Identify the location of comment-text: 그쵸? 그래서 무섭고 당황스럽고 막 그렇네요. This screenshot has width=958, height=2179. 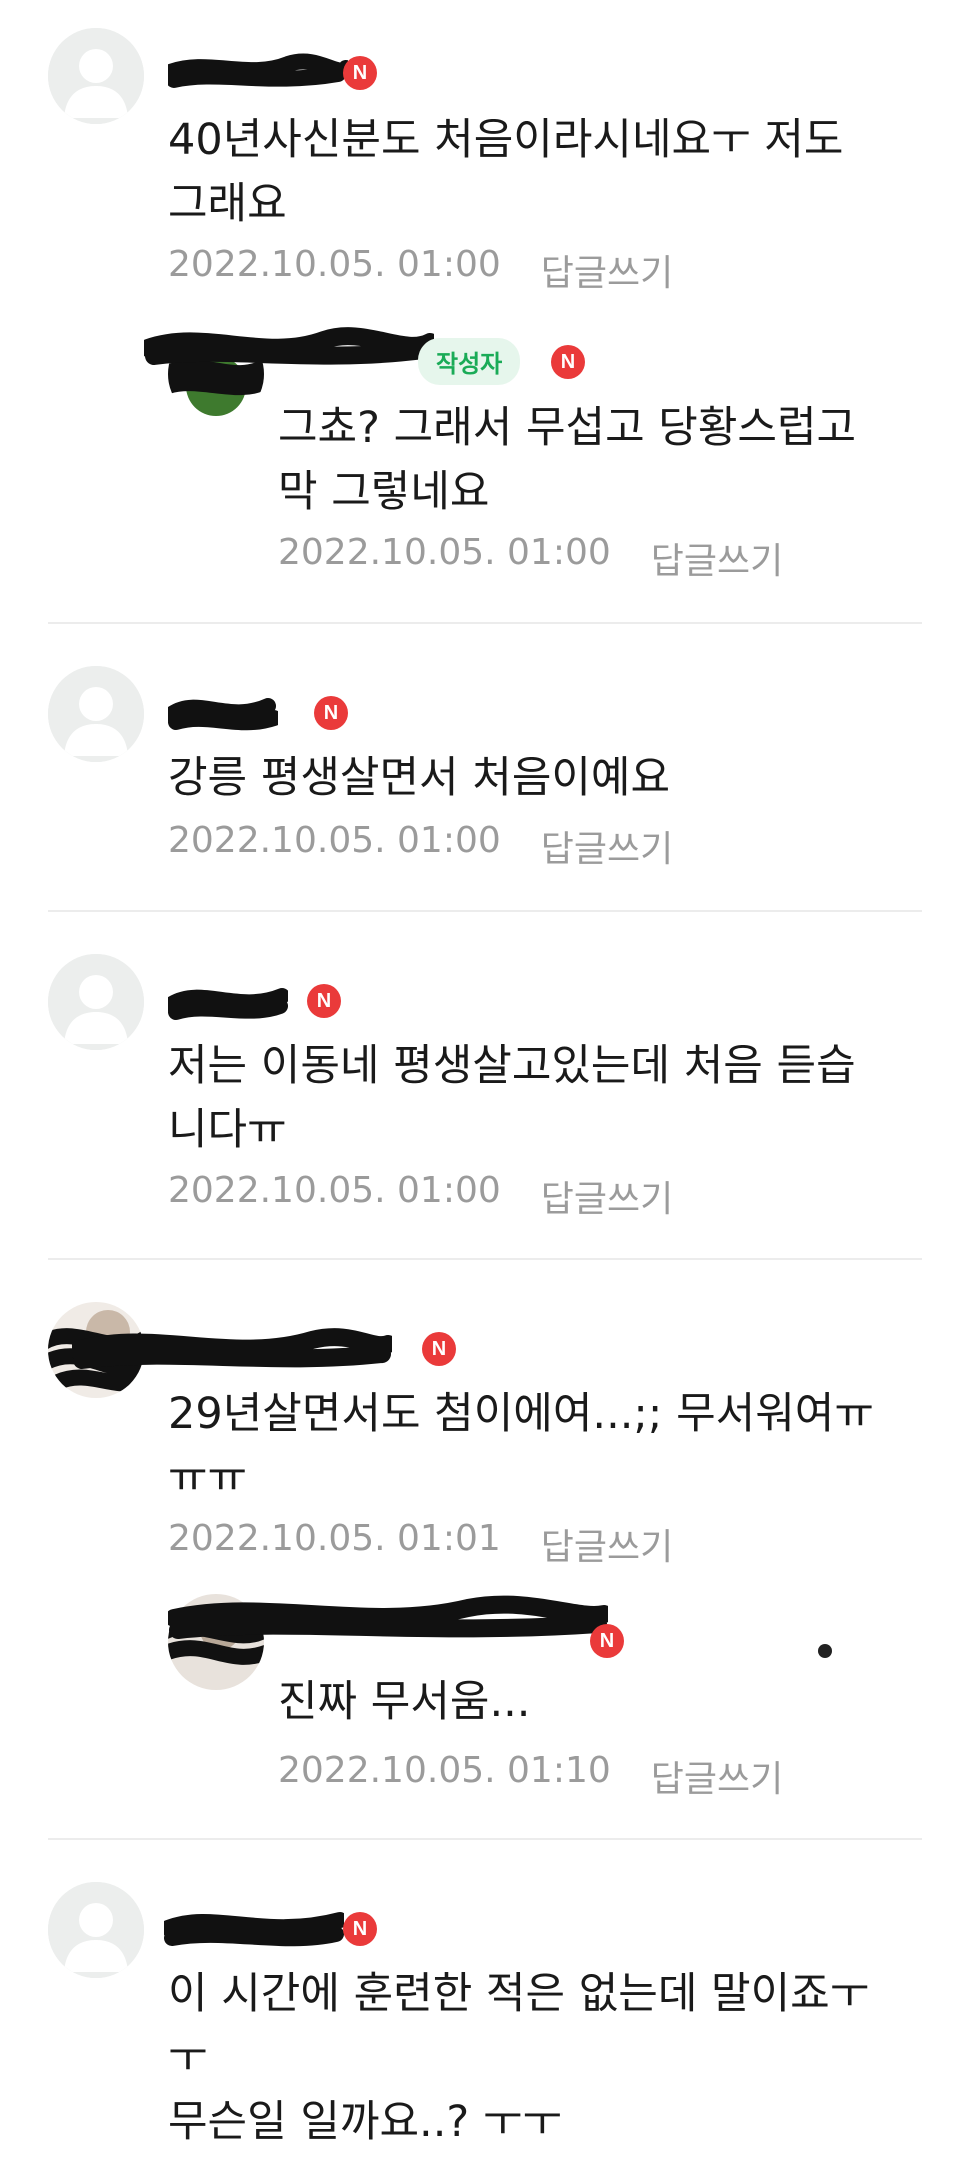
(567, 460).